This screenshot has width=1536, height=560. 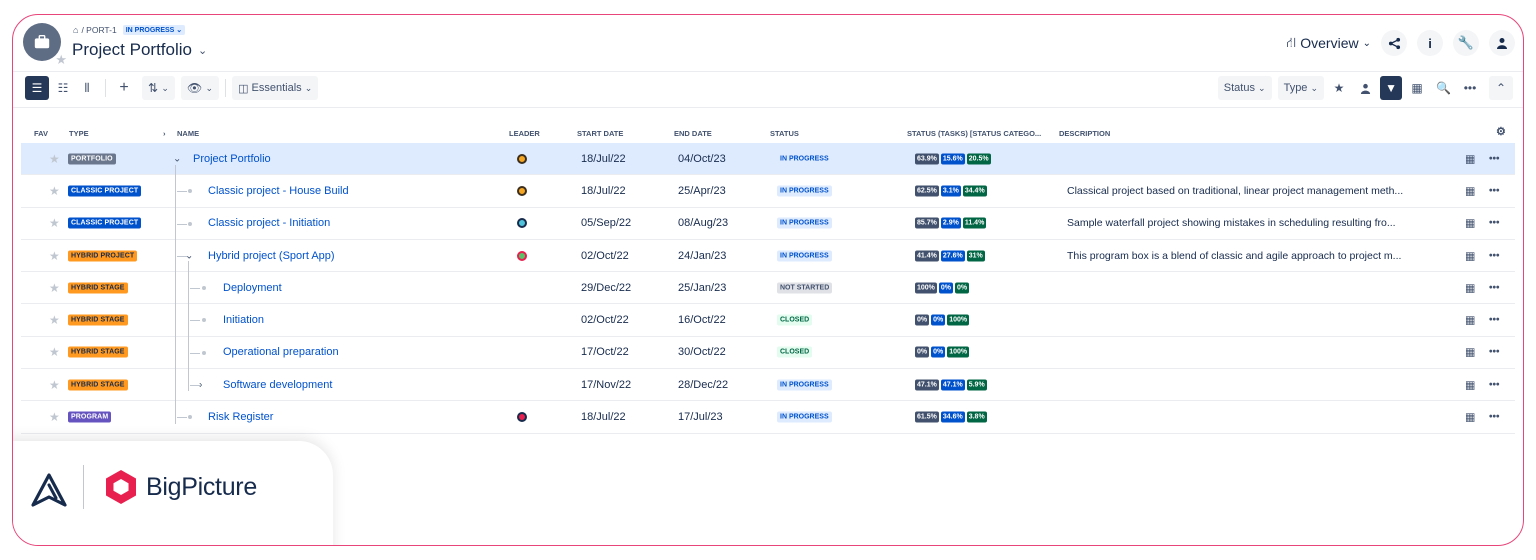 What do you see at coordinates (41, 133) in the screenshot?
I see `col-fav: FAV` at bounding box center [41, 133].